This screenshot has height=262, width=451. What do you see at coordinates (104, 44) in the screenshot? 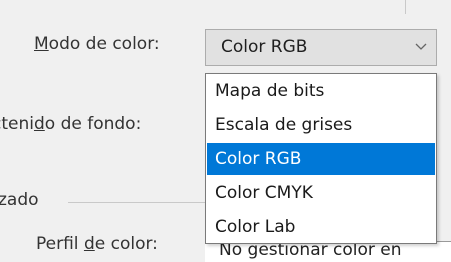
I see `color-mode-label-text: odo de color:` at bounding box center [104, 44].